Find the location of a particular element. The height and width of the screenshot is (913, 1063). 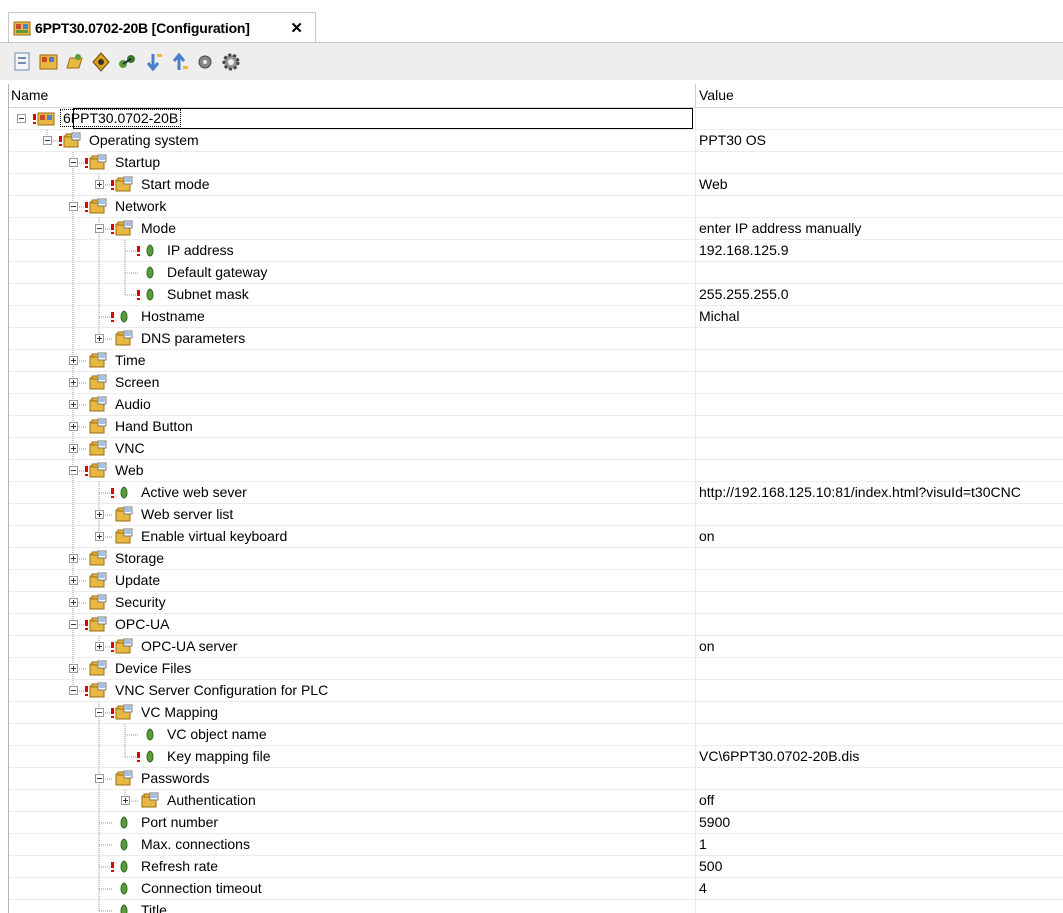

properties-icon is located at coordinates (23, 62).